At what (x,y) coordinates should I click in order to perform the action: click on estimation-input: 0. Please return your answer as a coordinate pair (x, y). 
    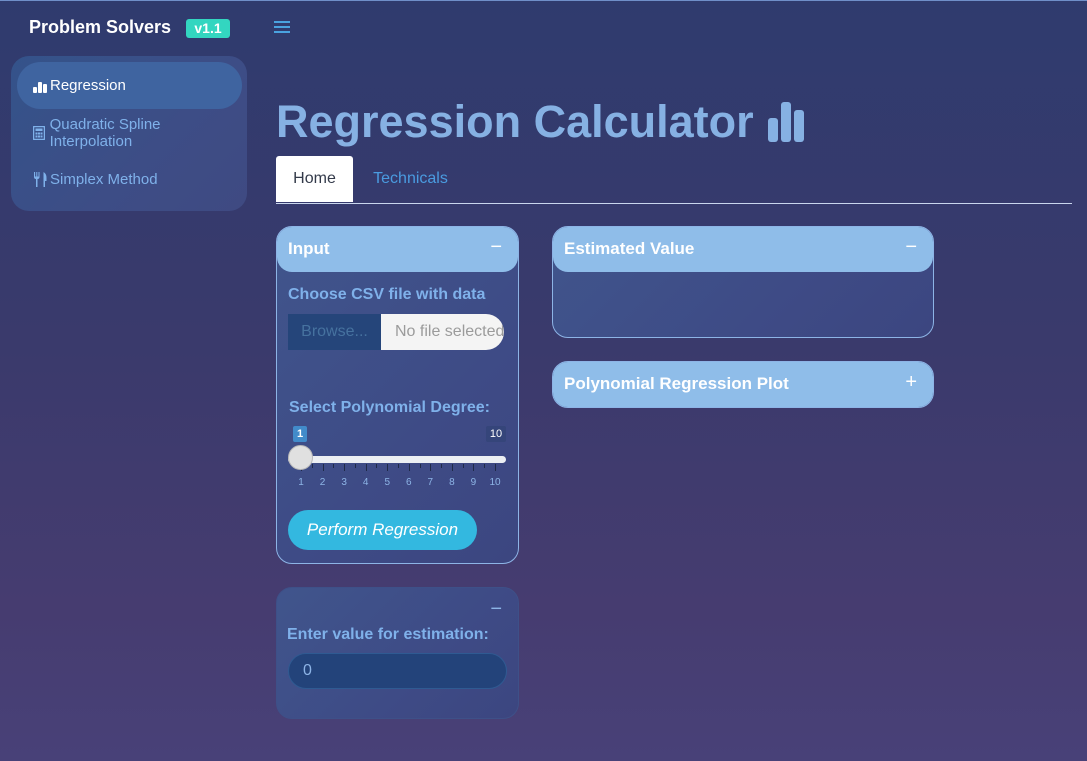
    Looking at the image, I should click on (397, 671).